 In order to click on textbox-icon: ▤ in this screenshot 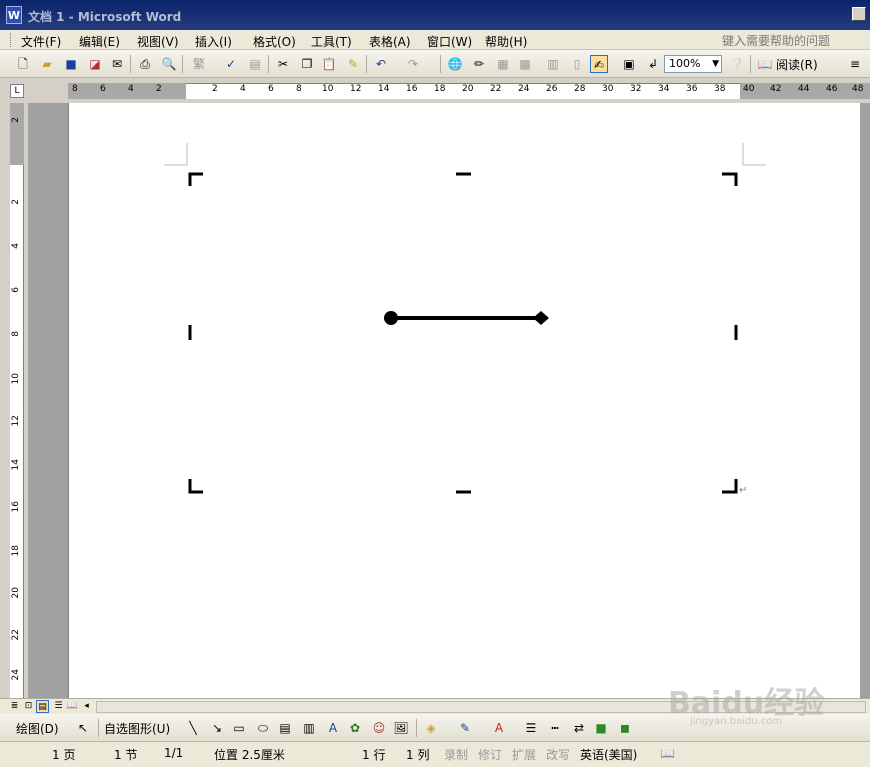, I will do `click(285, 728)`.